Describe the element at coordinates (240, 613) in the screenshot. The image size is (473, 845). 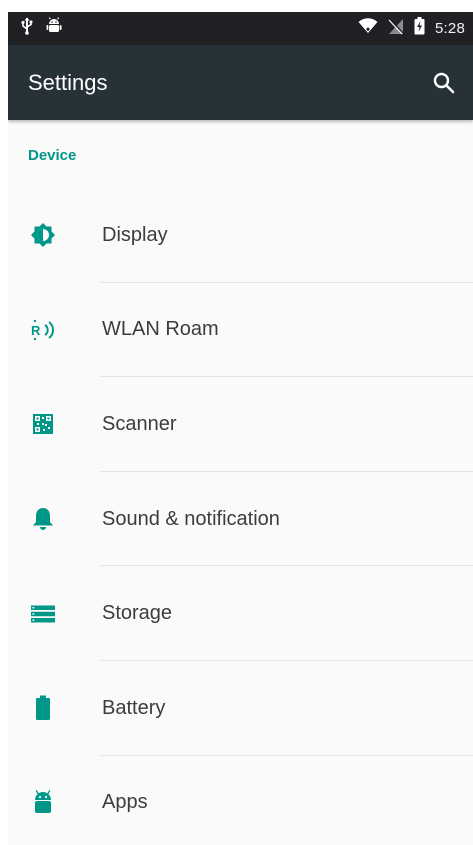
I see `list-item-storage: Storage` at that location.